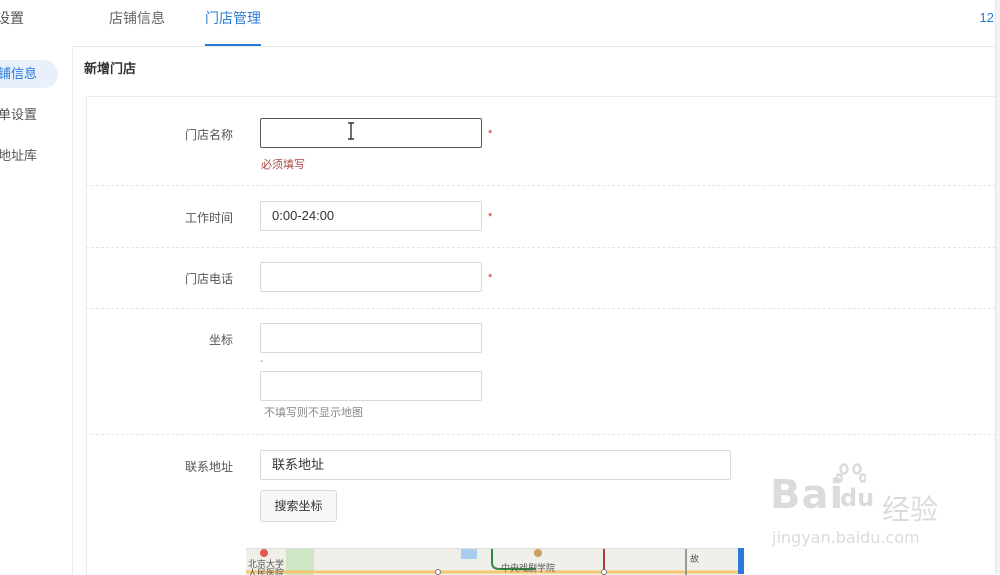 The image size is (1000, 575). What do you see at coordinates (910, 509) in the screenshot?
I see `watermark-cn: 经验` at bounding box center [910, 509].